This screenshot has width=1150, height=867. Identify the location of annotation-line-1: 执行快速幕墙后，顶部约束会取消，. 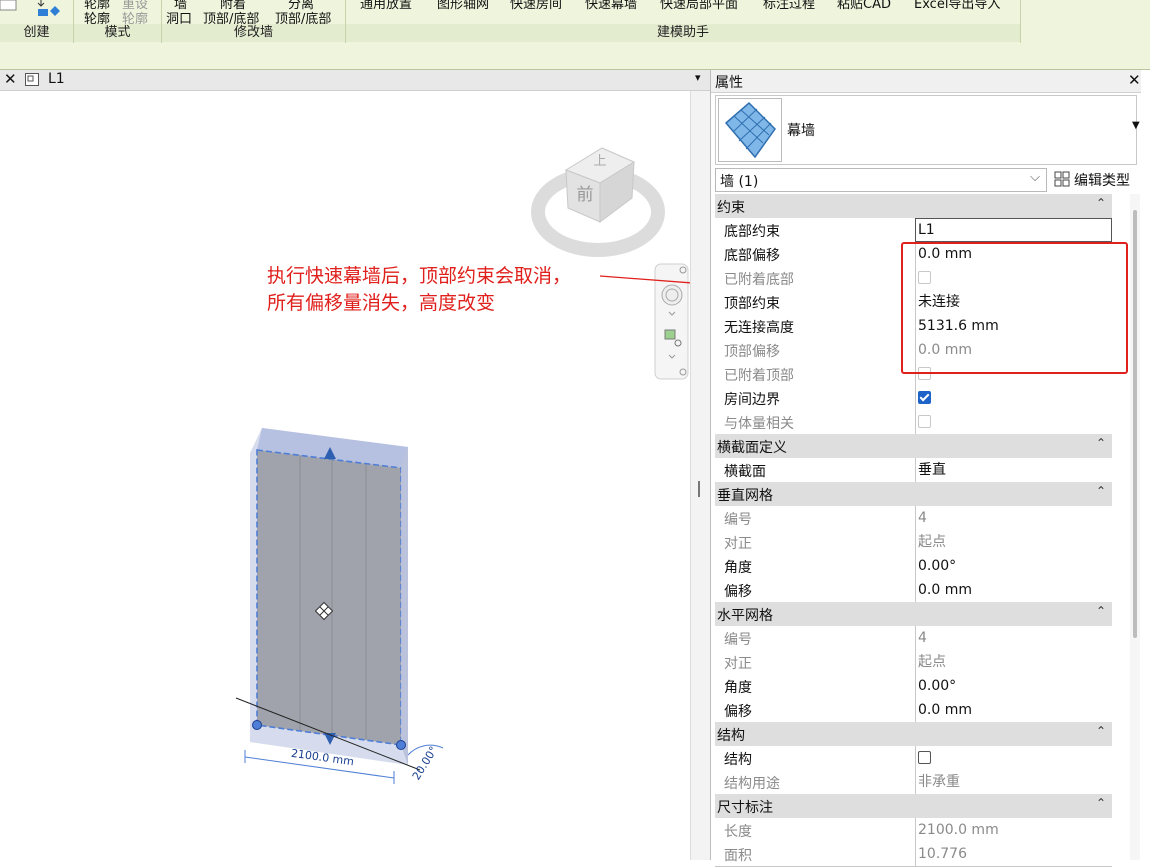
(419, 276).